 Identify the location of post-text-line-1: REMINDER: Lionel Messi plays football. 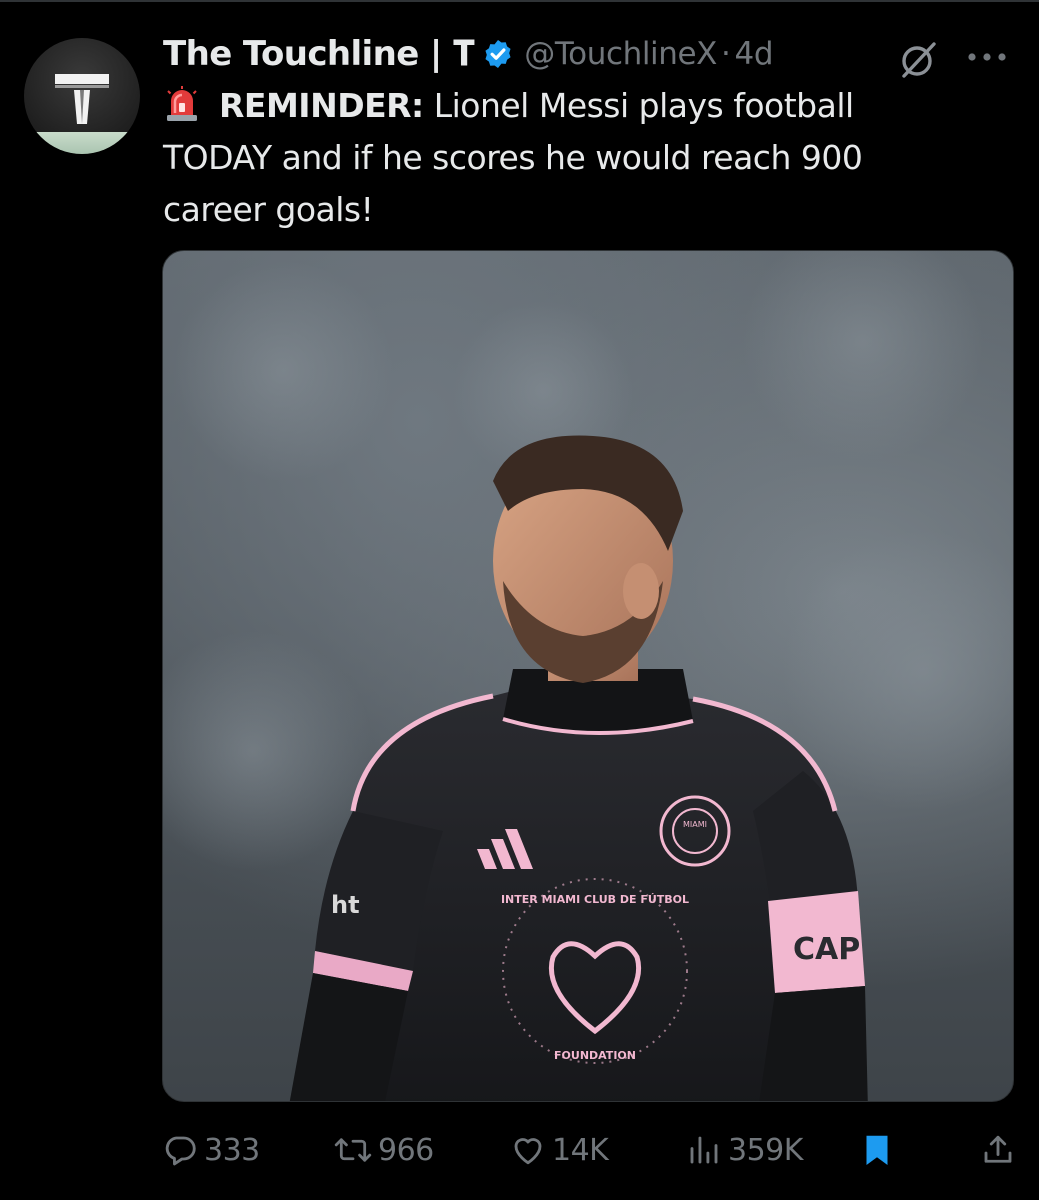
(588, 106).